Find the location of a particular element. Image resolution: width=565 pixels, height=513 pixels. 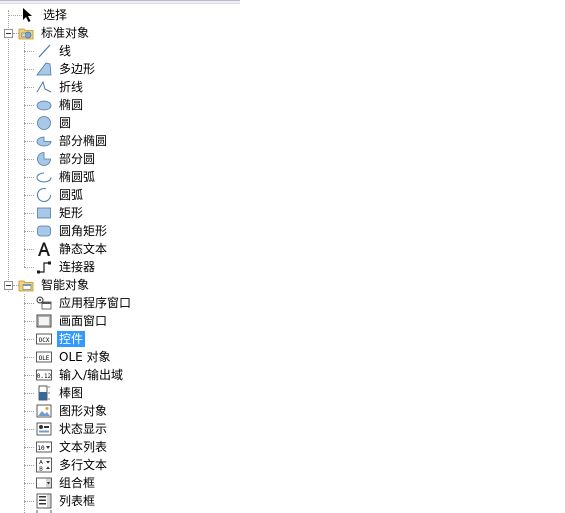

tree-item-circle-arc: 圆弧 is located at coordinates (60, 195).